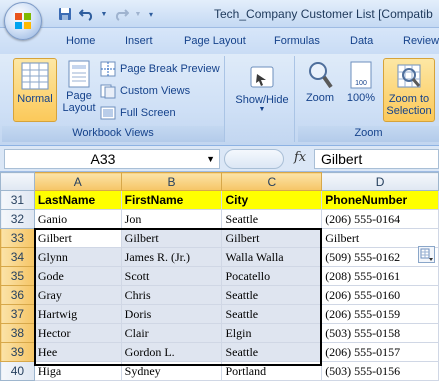 This screenshot has width=439, height=387. What do you see at coordinates (77, 314) in the screenshot?
I see `cell: Hartwig` at bounding box center [77, 314].